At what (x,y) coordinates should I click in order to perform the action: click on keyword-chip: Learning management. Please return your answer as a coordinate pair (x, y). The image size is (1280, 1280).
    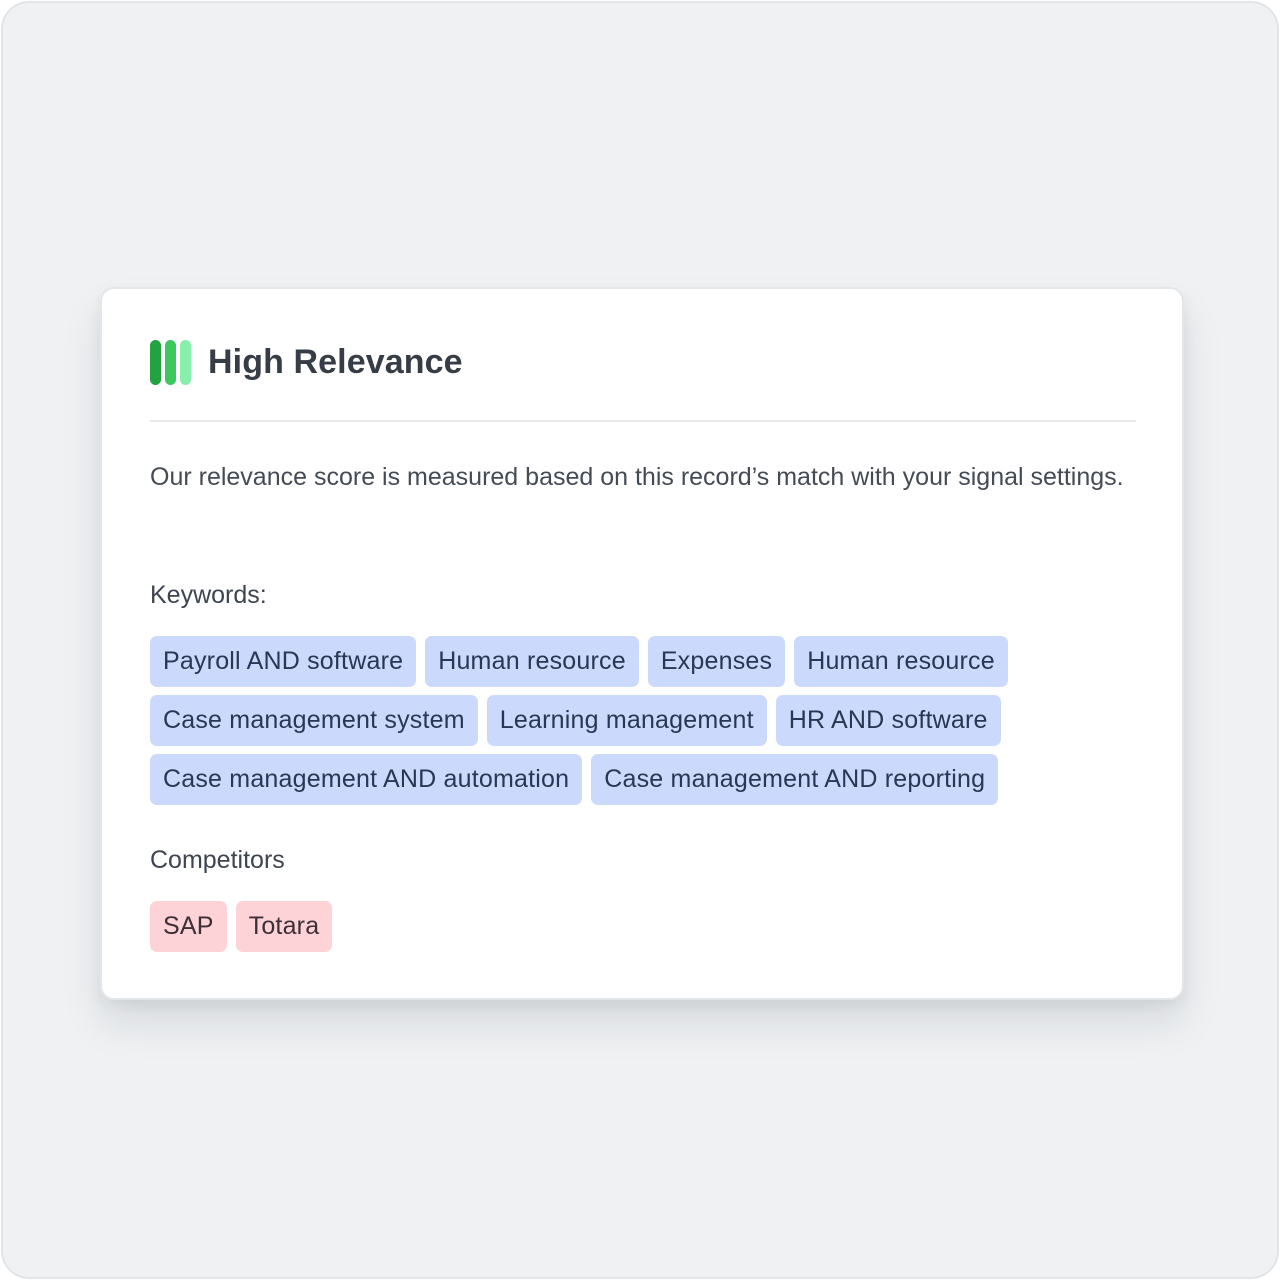
    Looking at the image, I should click on (626, 720).